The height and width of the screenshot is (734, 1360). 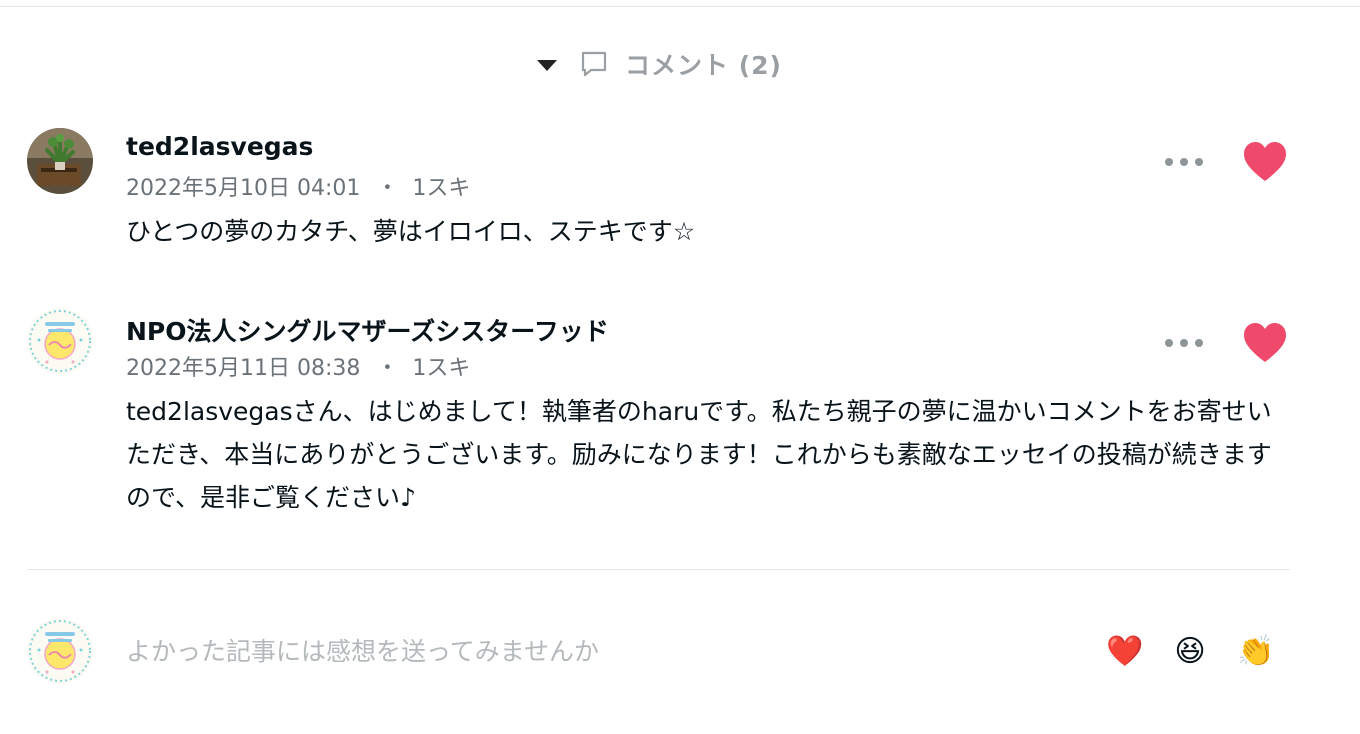 I want to click on comment-bubble-icon, so click(x=594, y=64).